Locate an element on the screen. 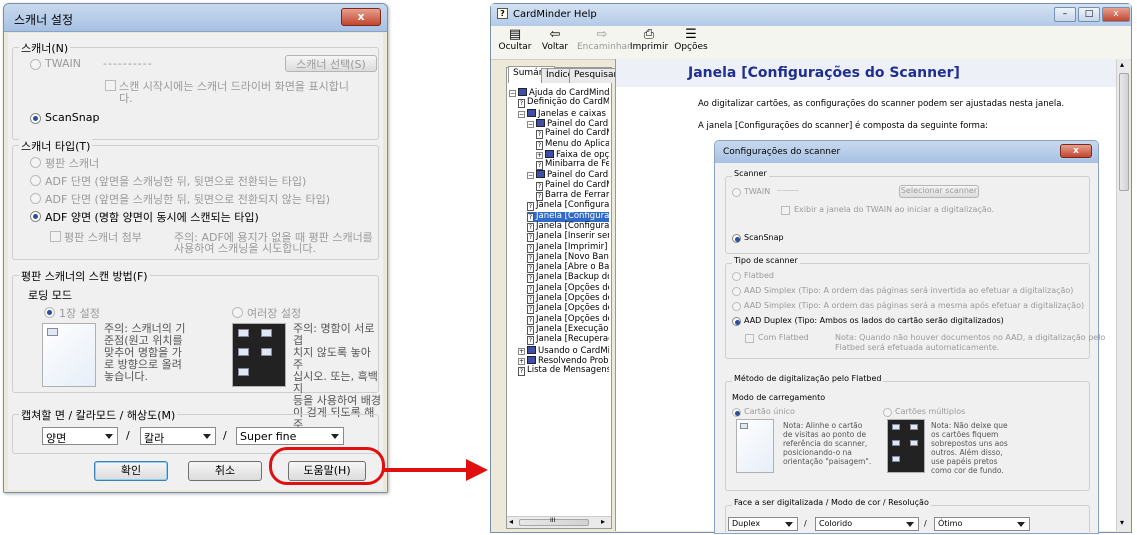 This screenshot has height=535, width=1137. adf-duplex-radio is located at coordinates (35, 216).